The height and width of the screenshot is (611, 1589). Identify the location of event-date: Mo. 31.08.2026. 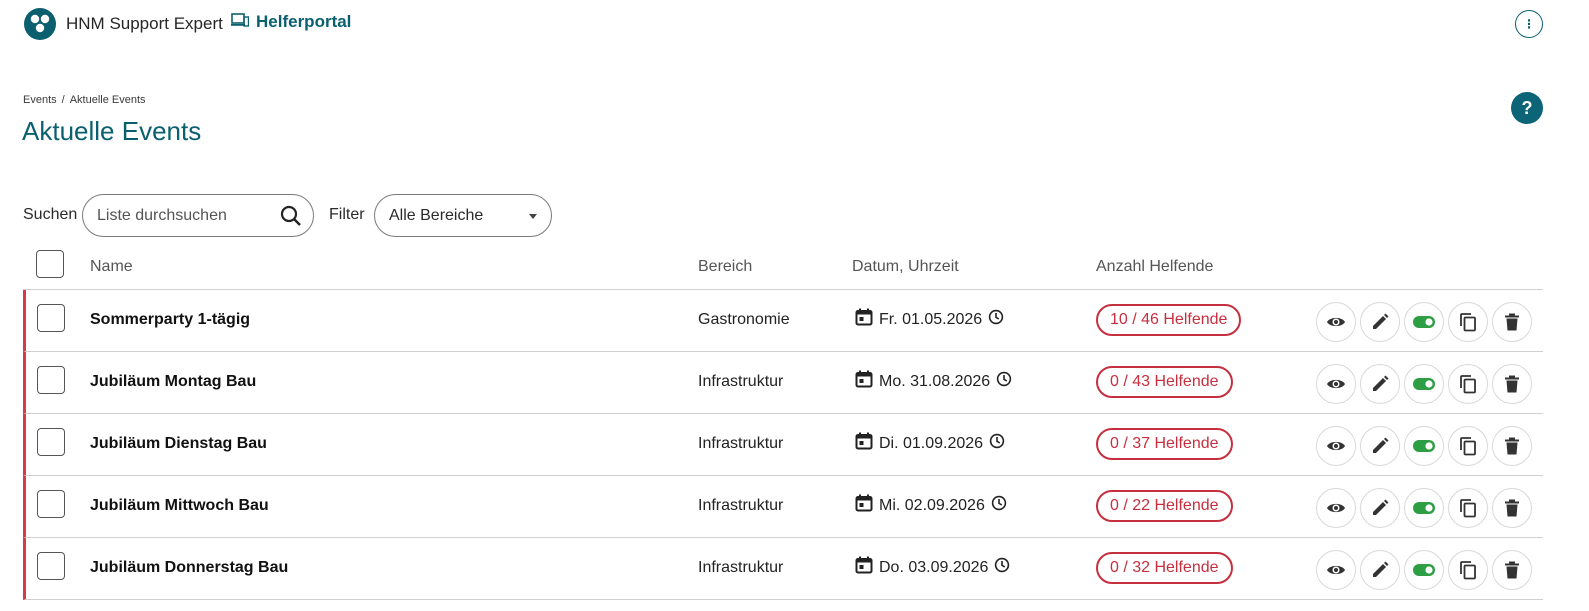
(933, 381).